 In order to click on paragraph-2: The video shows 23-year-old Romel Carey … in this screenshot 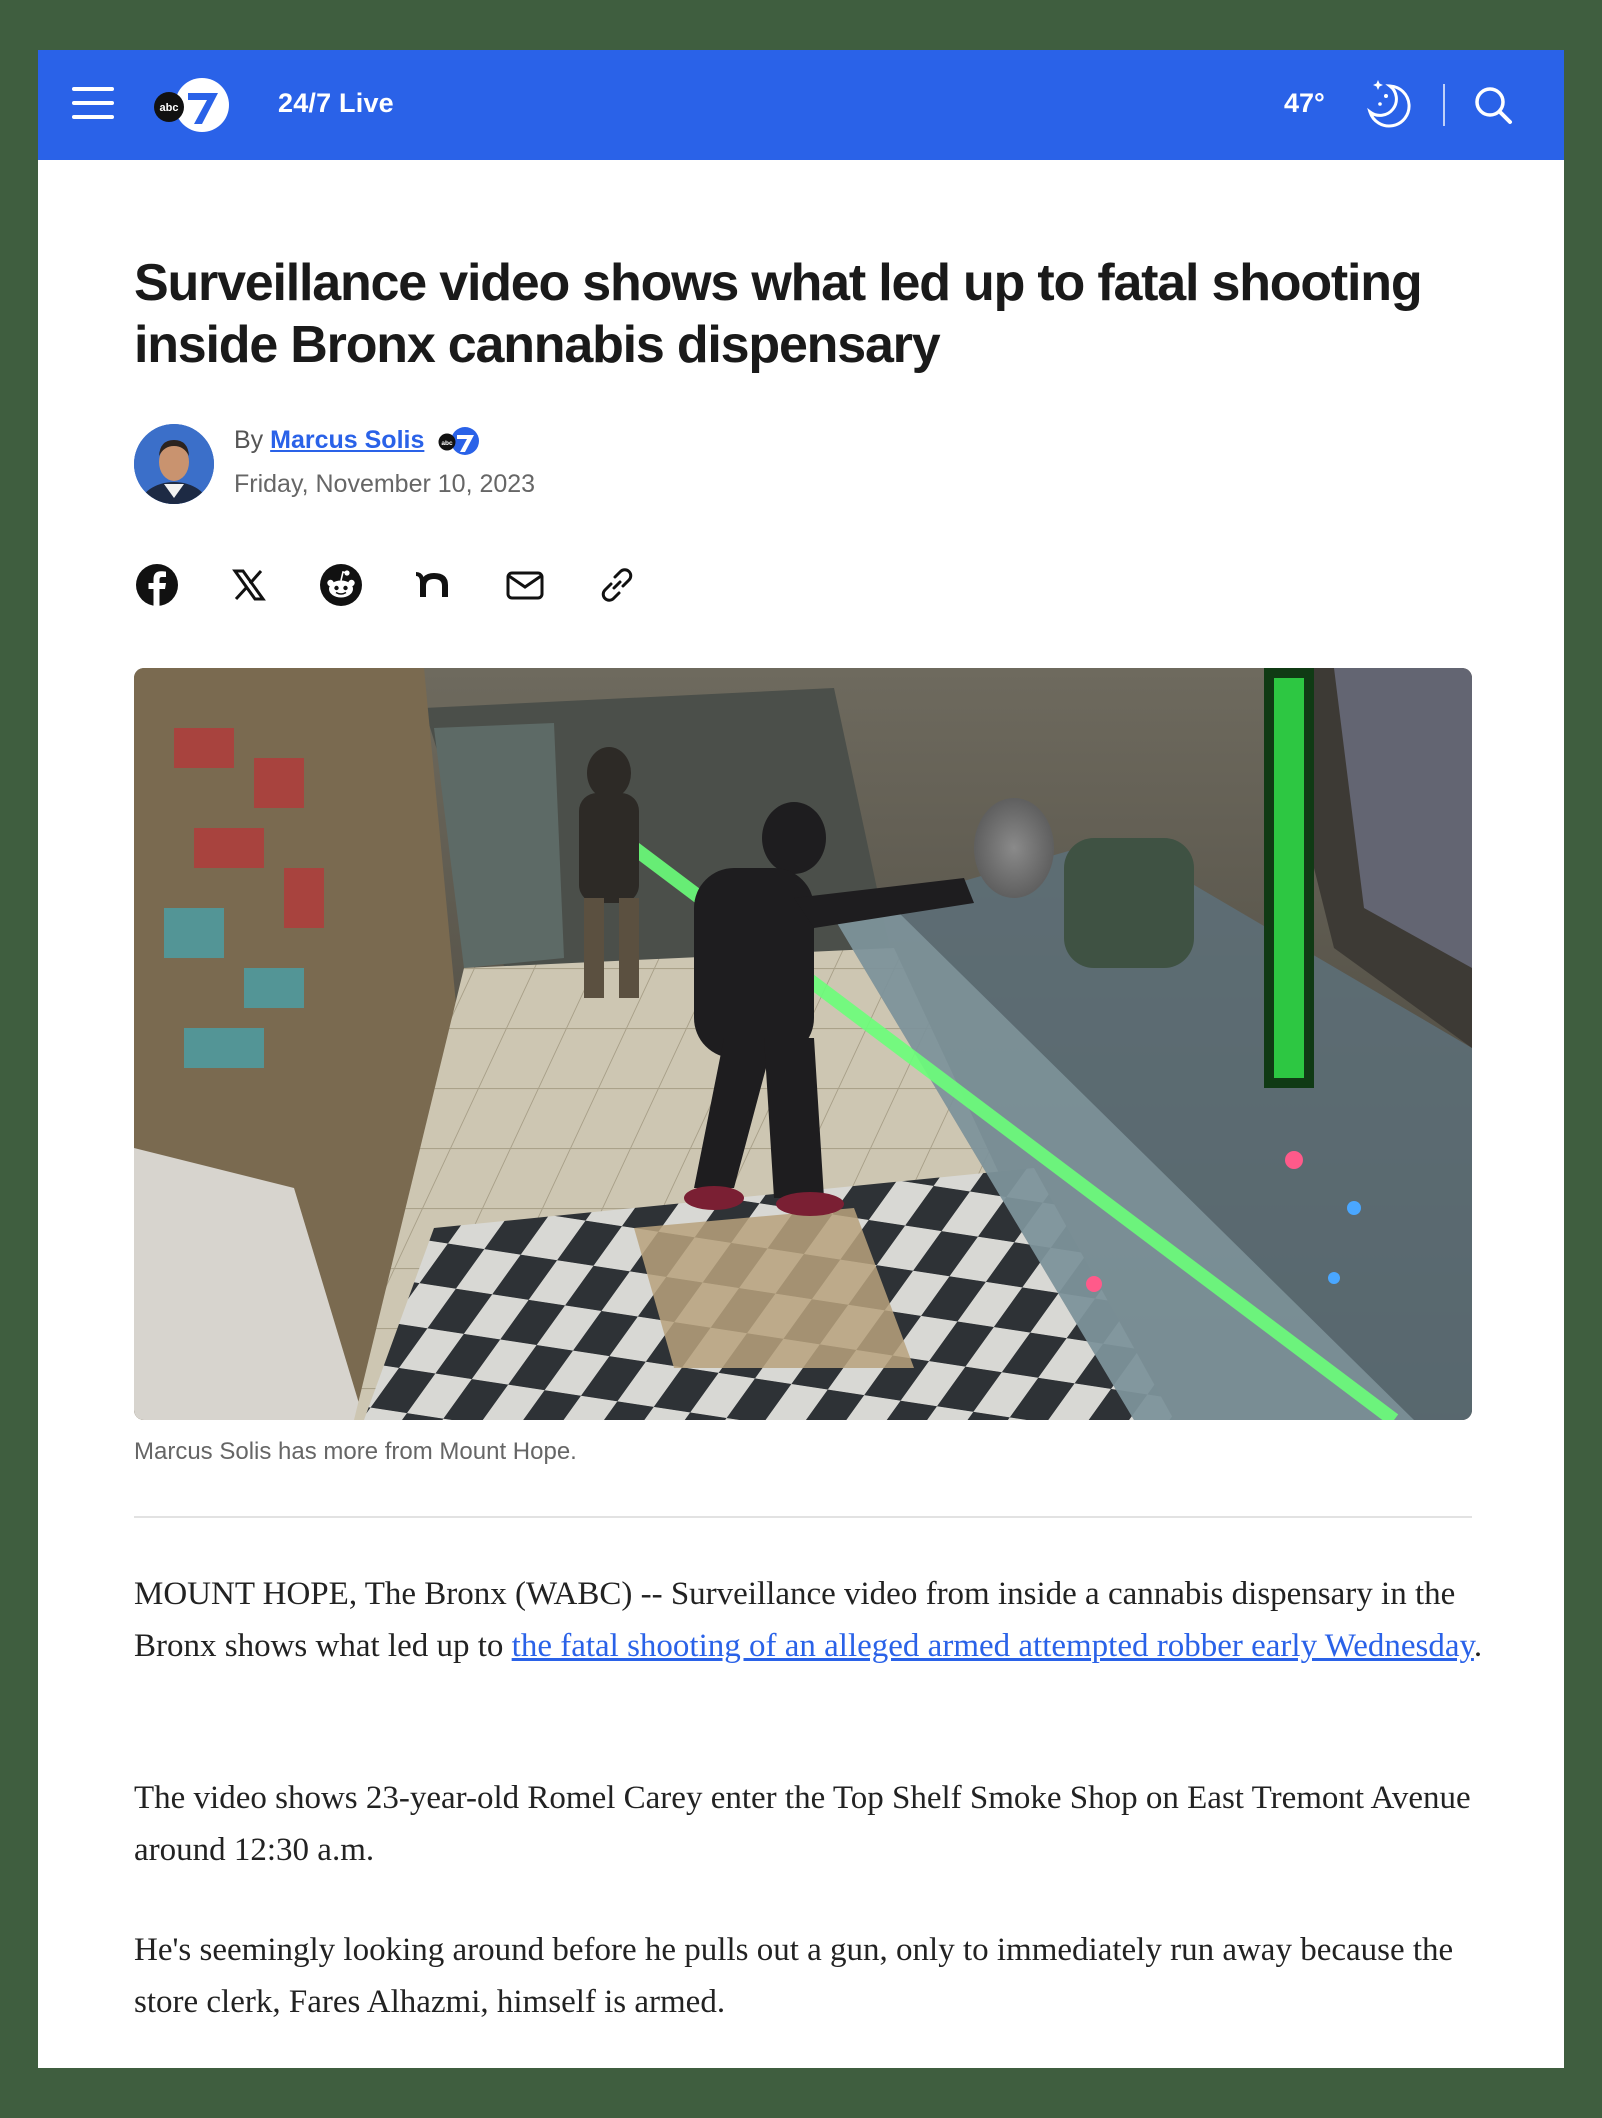, I will do `click(802, 1824)`.